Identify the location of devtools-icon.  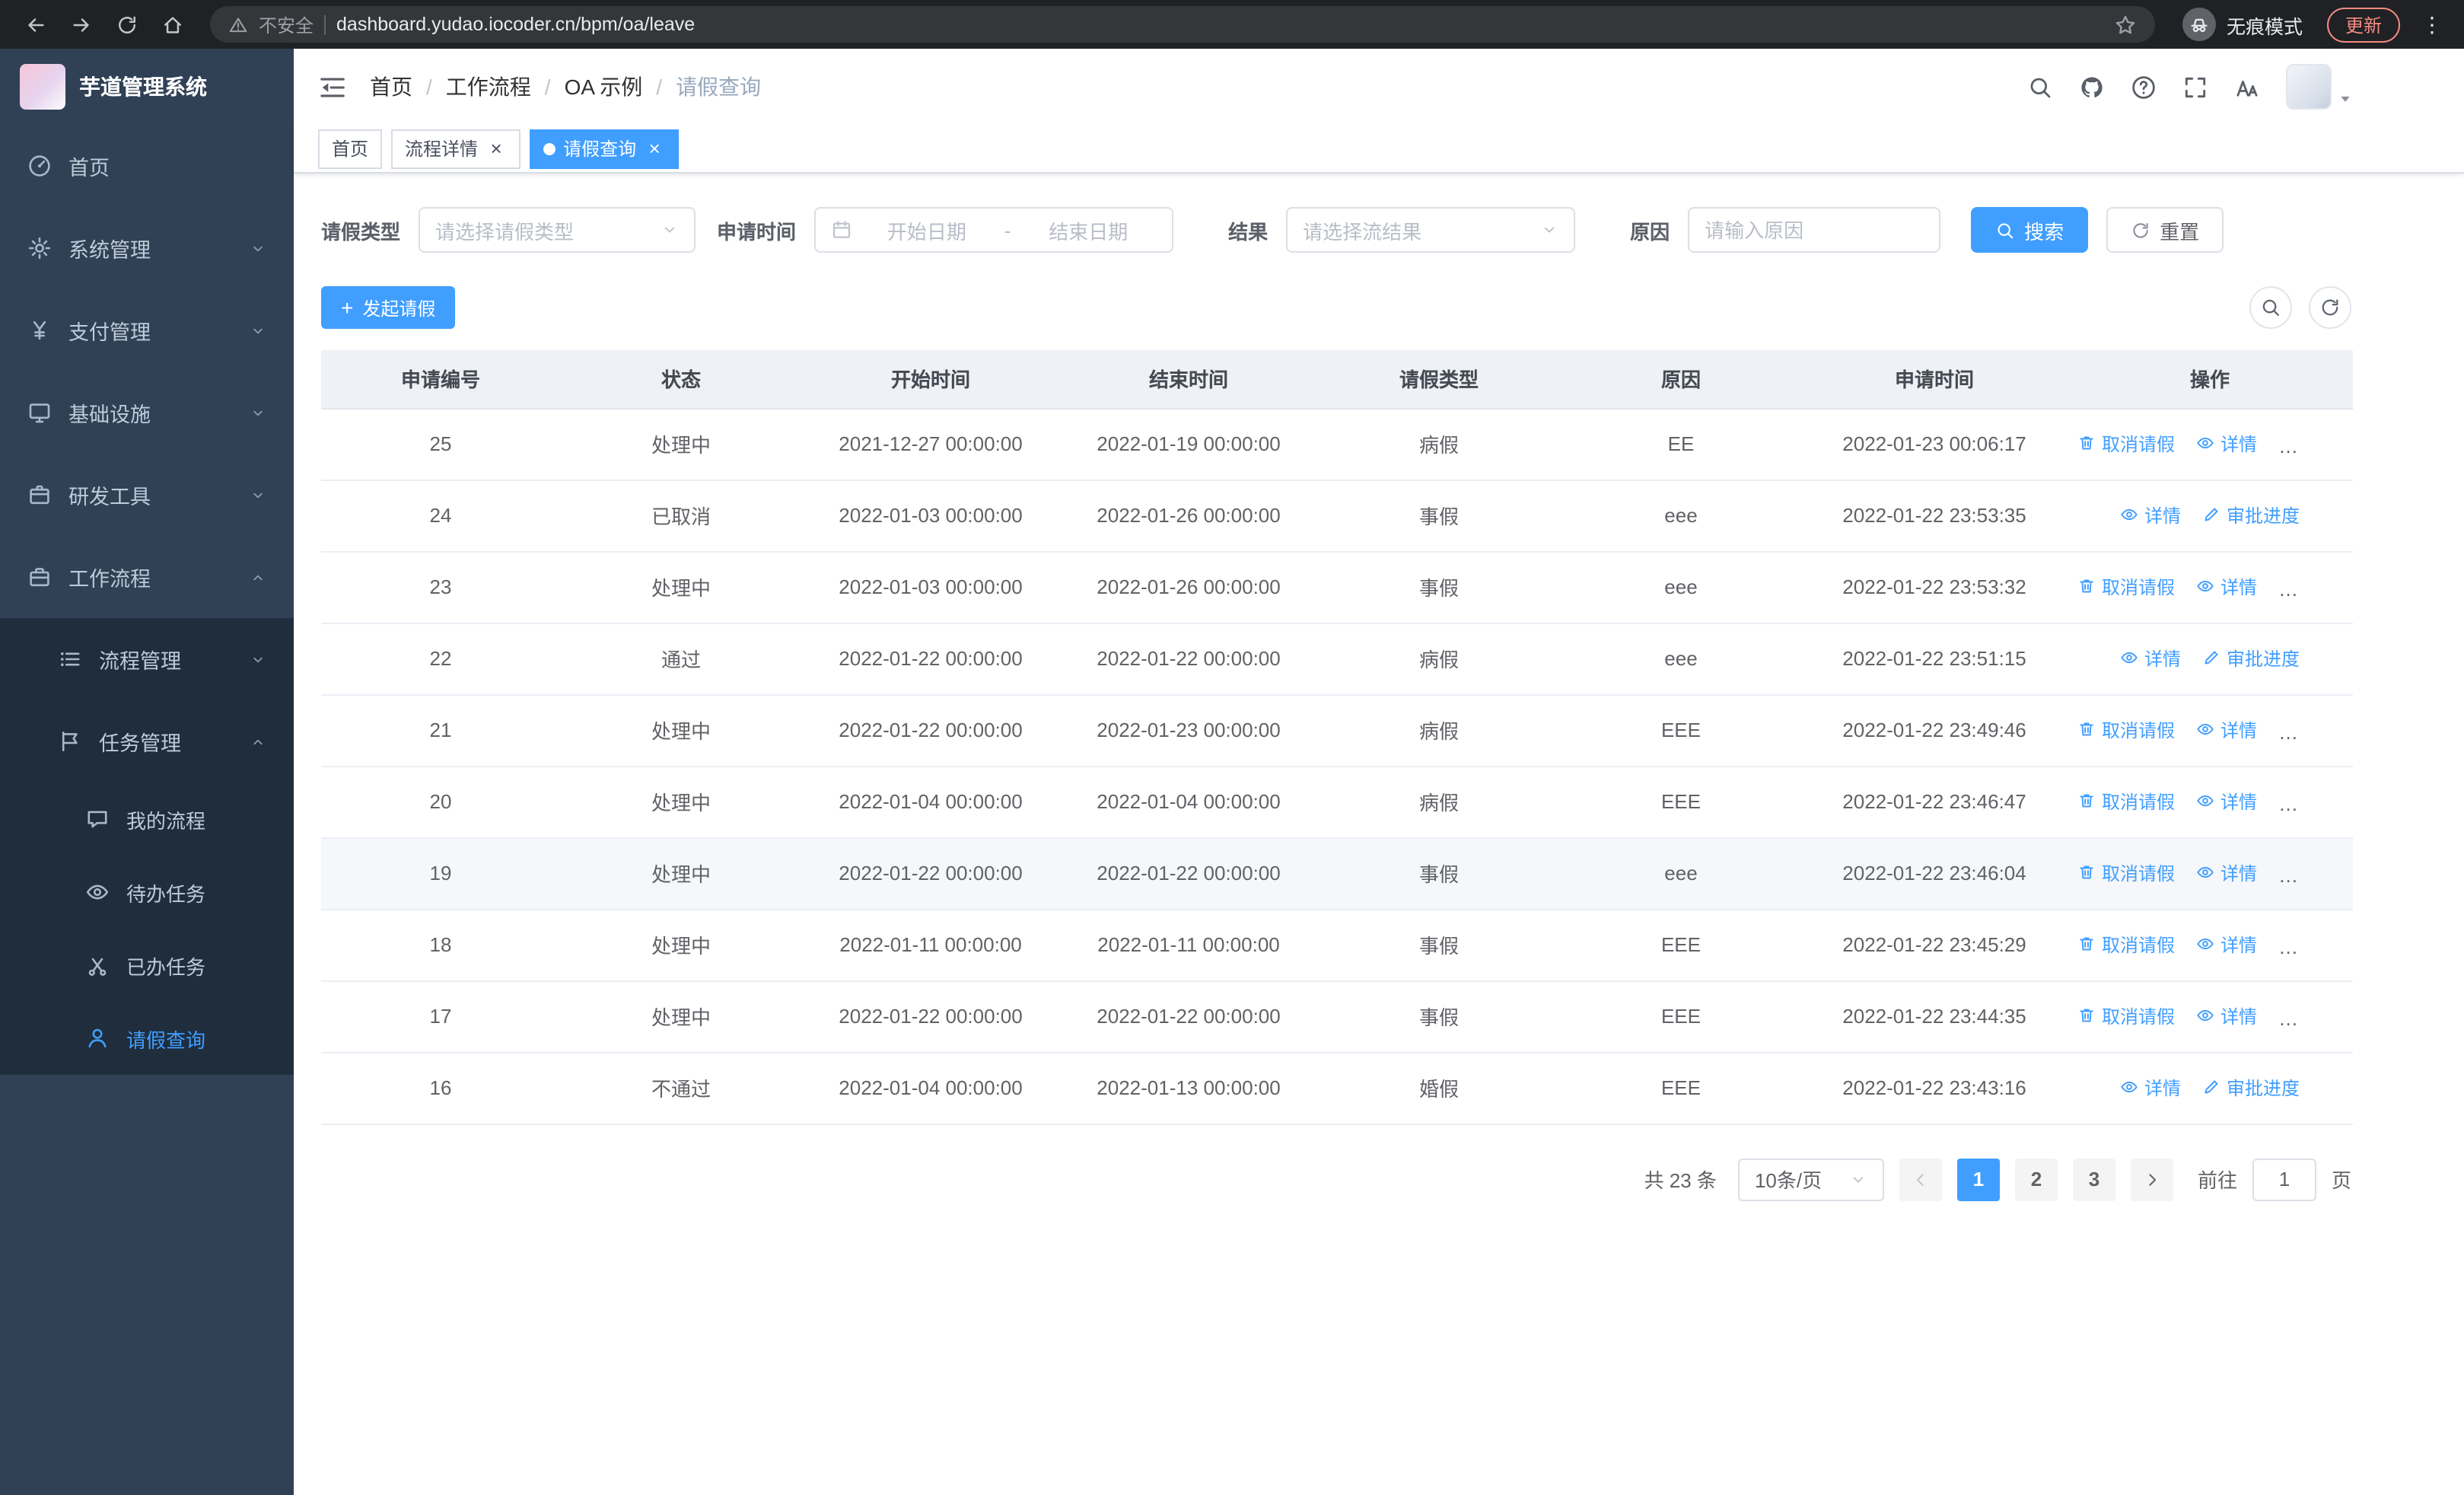
(39, 495).